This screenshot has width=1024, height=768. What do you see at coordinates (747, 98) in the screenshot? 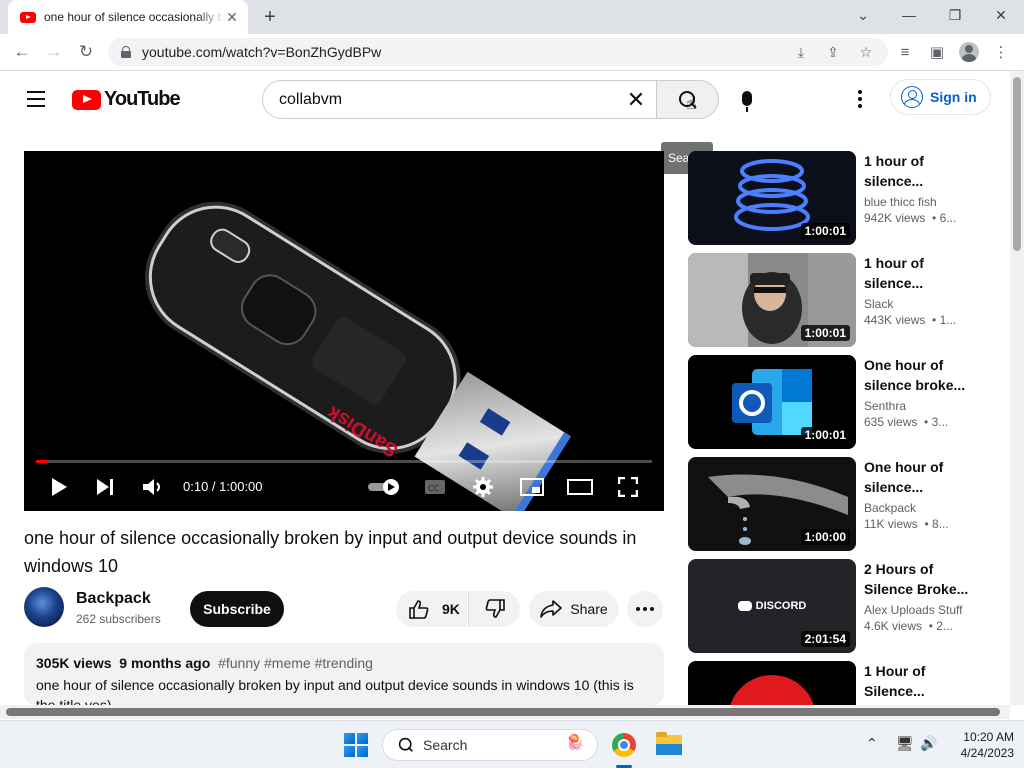
I see `voice-search-button` at bounding box center [747, 98].